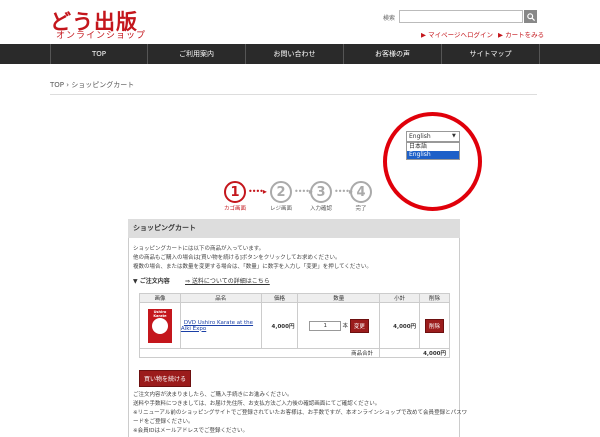 This screenshot has width=600, height=437. Describe the element at coordinates (199, 249) in the screenshot. I see `intro-line: ショッピングカートには以下の商品が入っています。` at that location.